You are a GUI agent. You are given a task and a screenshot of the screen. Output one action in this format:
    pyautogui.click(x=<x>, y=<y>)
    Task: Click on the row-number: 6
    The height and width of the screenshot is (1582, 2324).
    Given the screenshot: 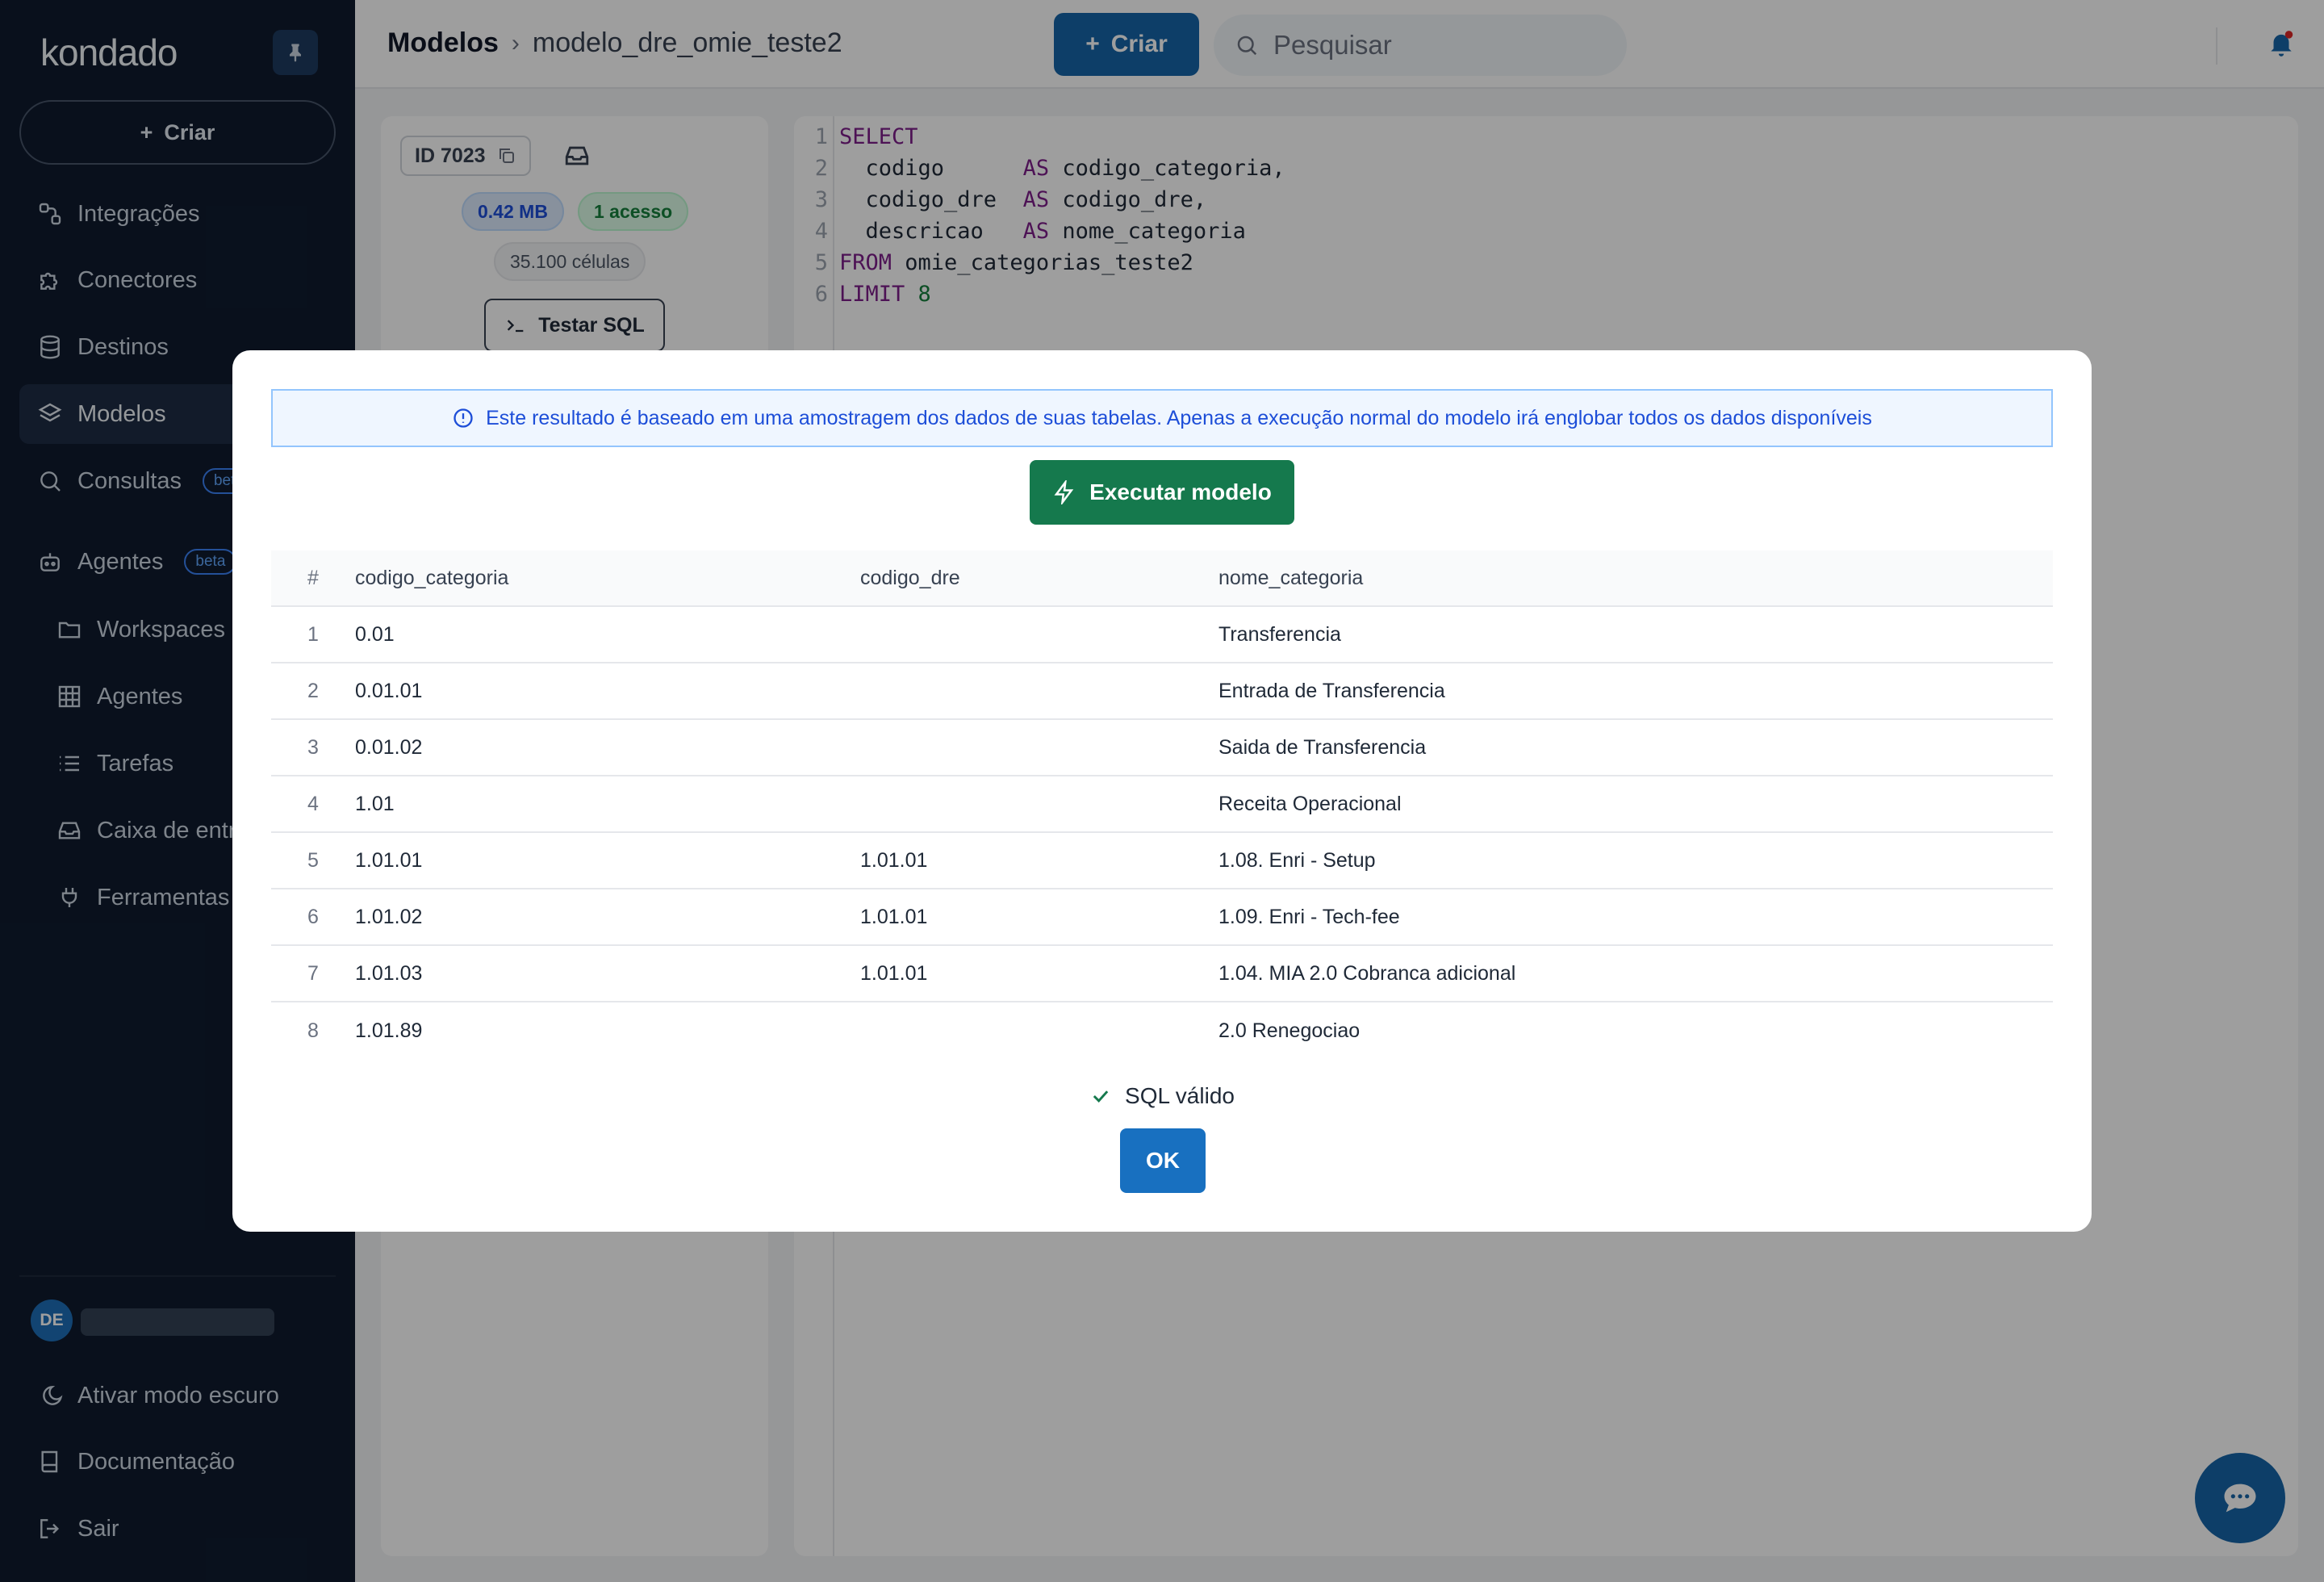 What is the action you would take?
    pyautogui.click(x=313, y=916)
    